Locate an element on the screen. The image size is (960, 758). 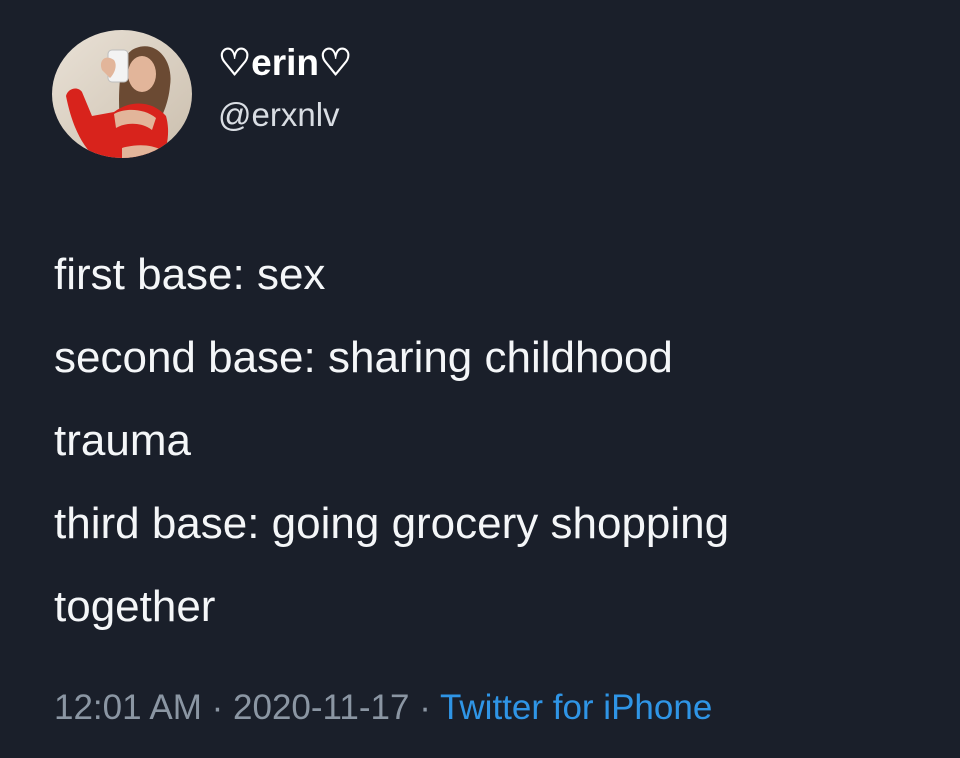
tweet-source-link: Twitter for iPhone is located at coordinates (576, 707).